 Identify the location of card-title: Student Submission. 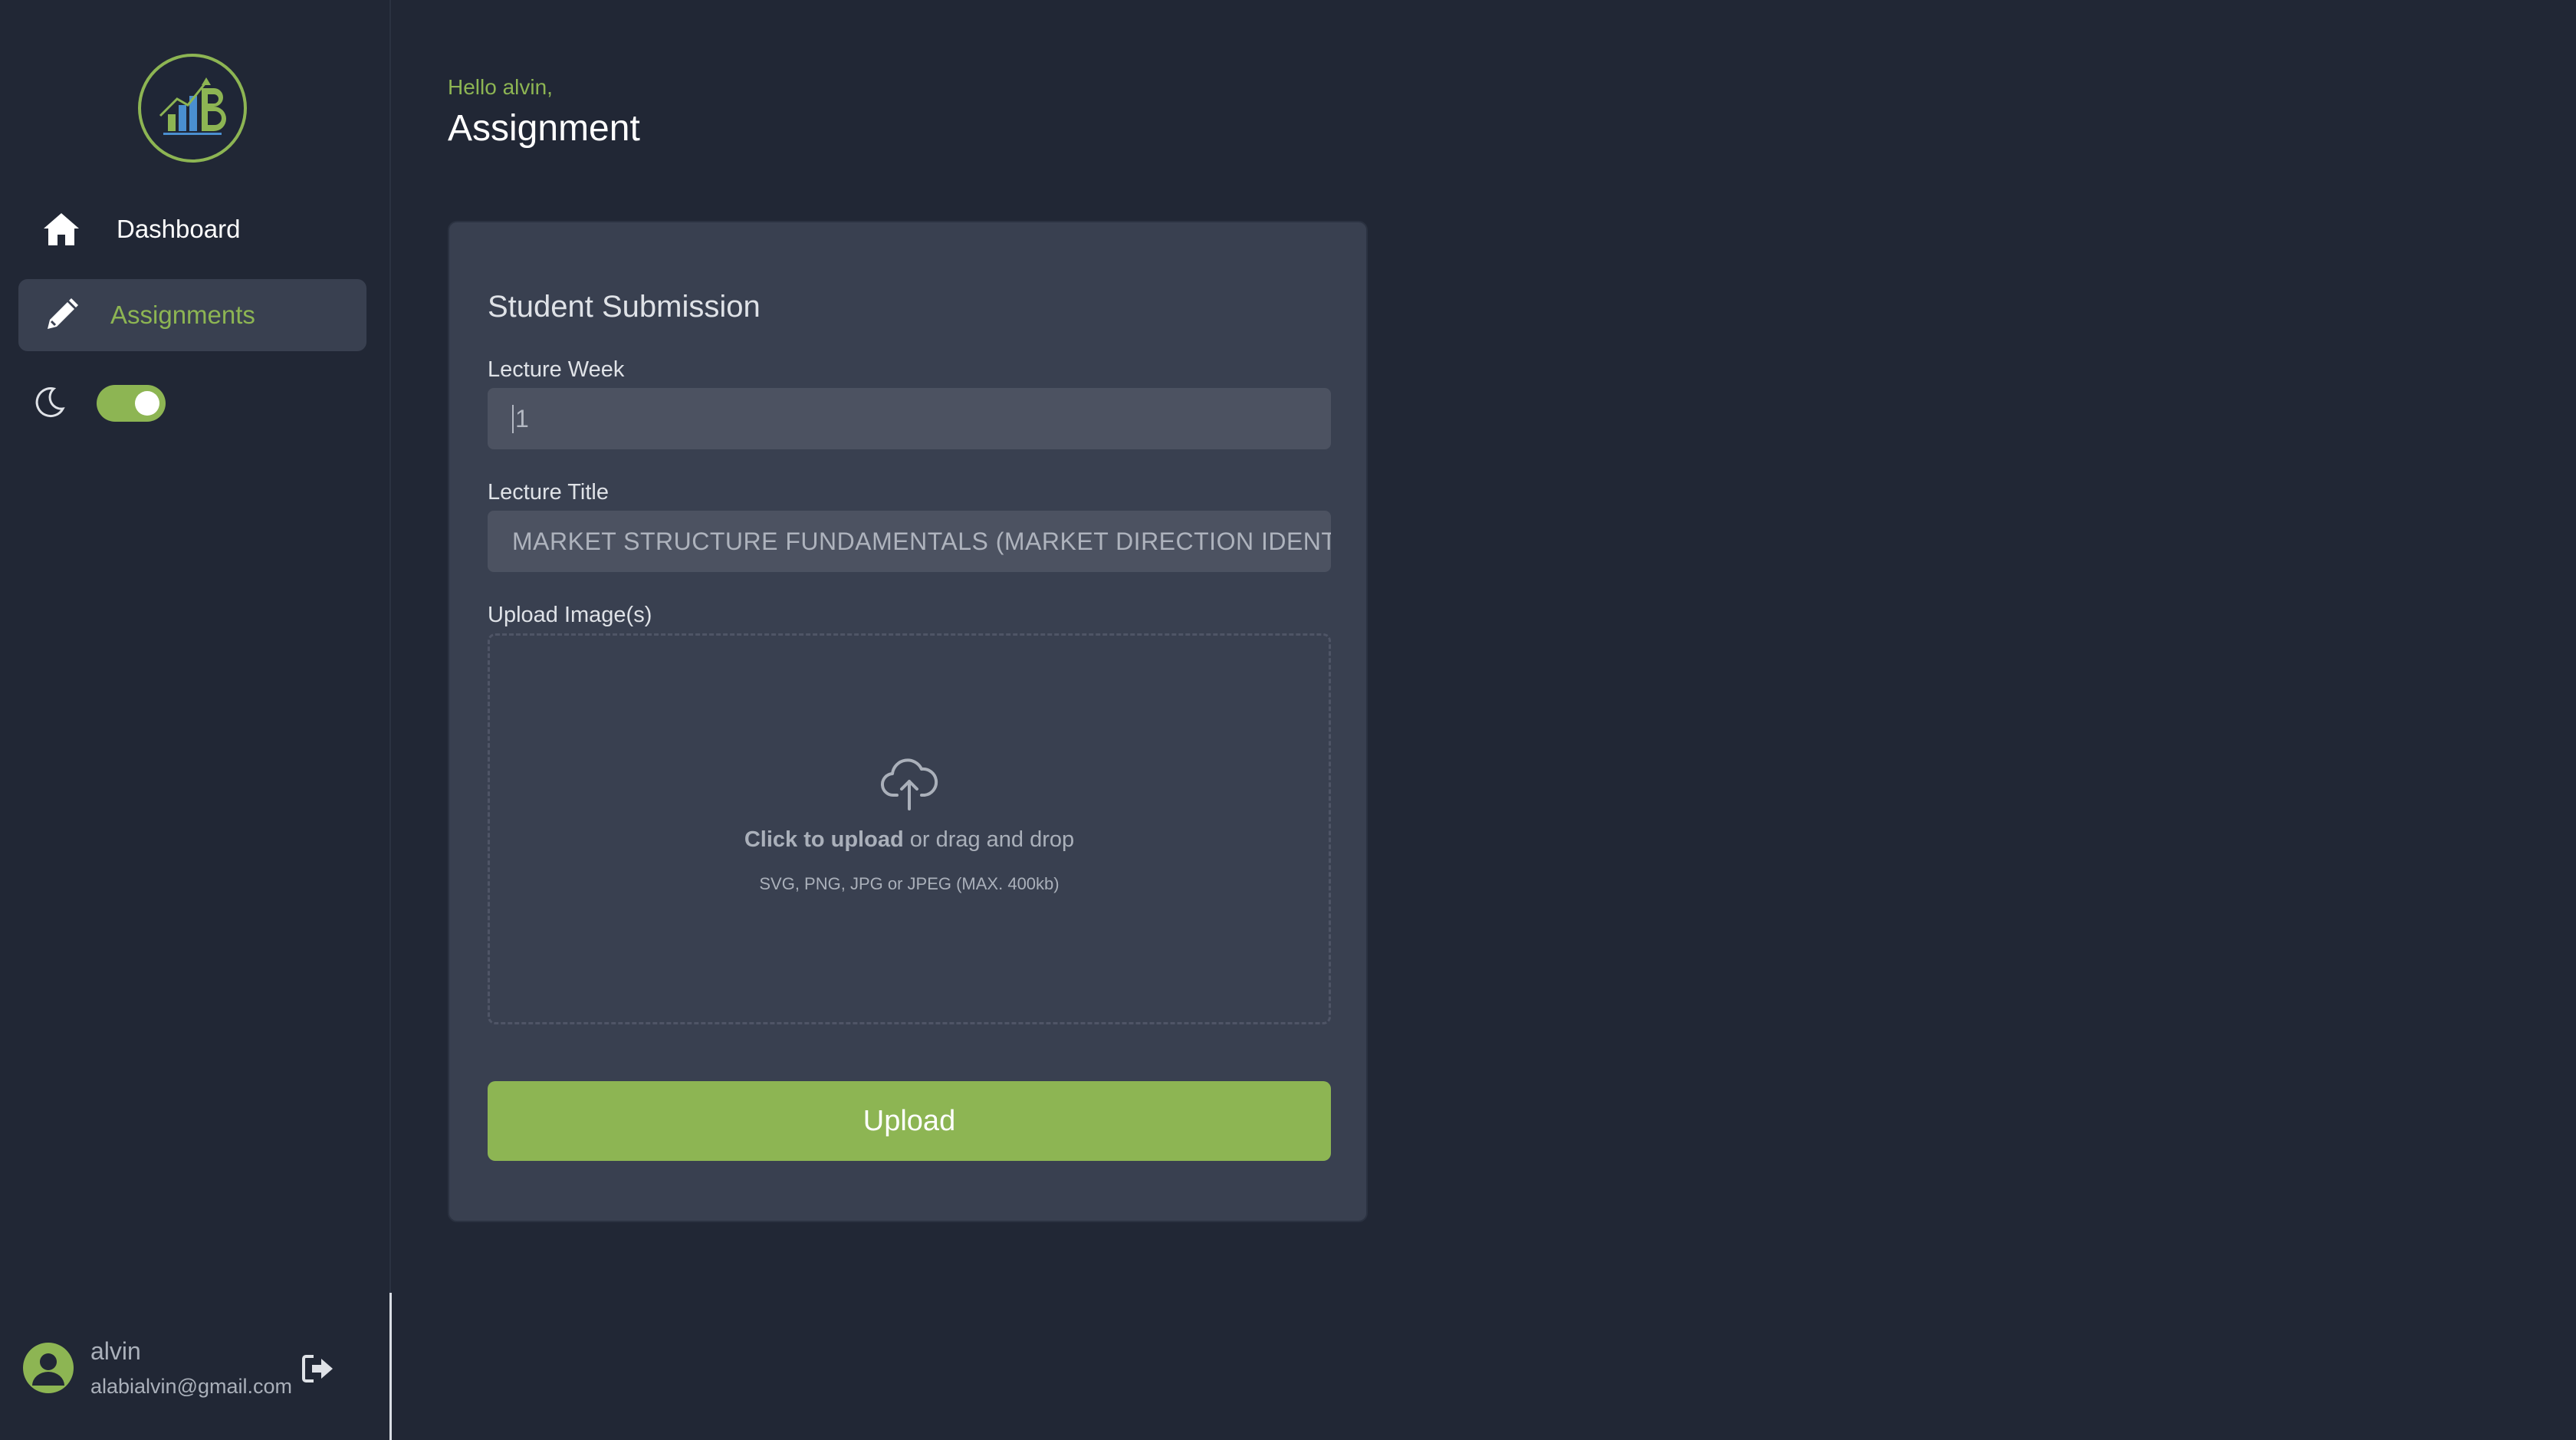
(625, 307).